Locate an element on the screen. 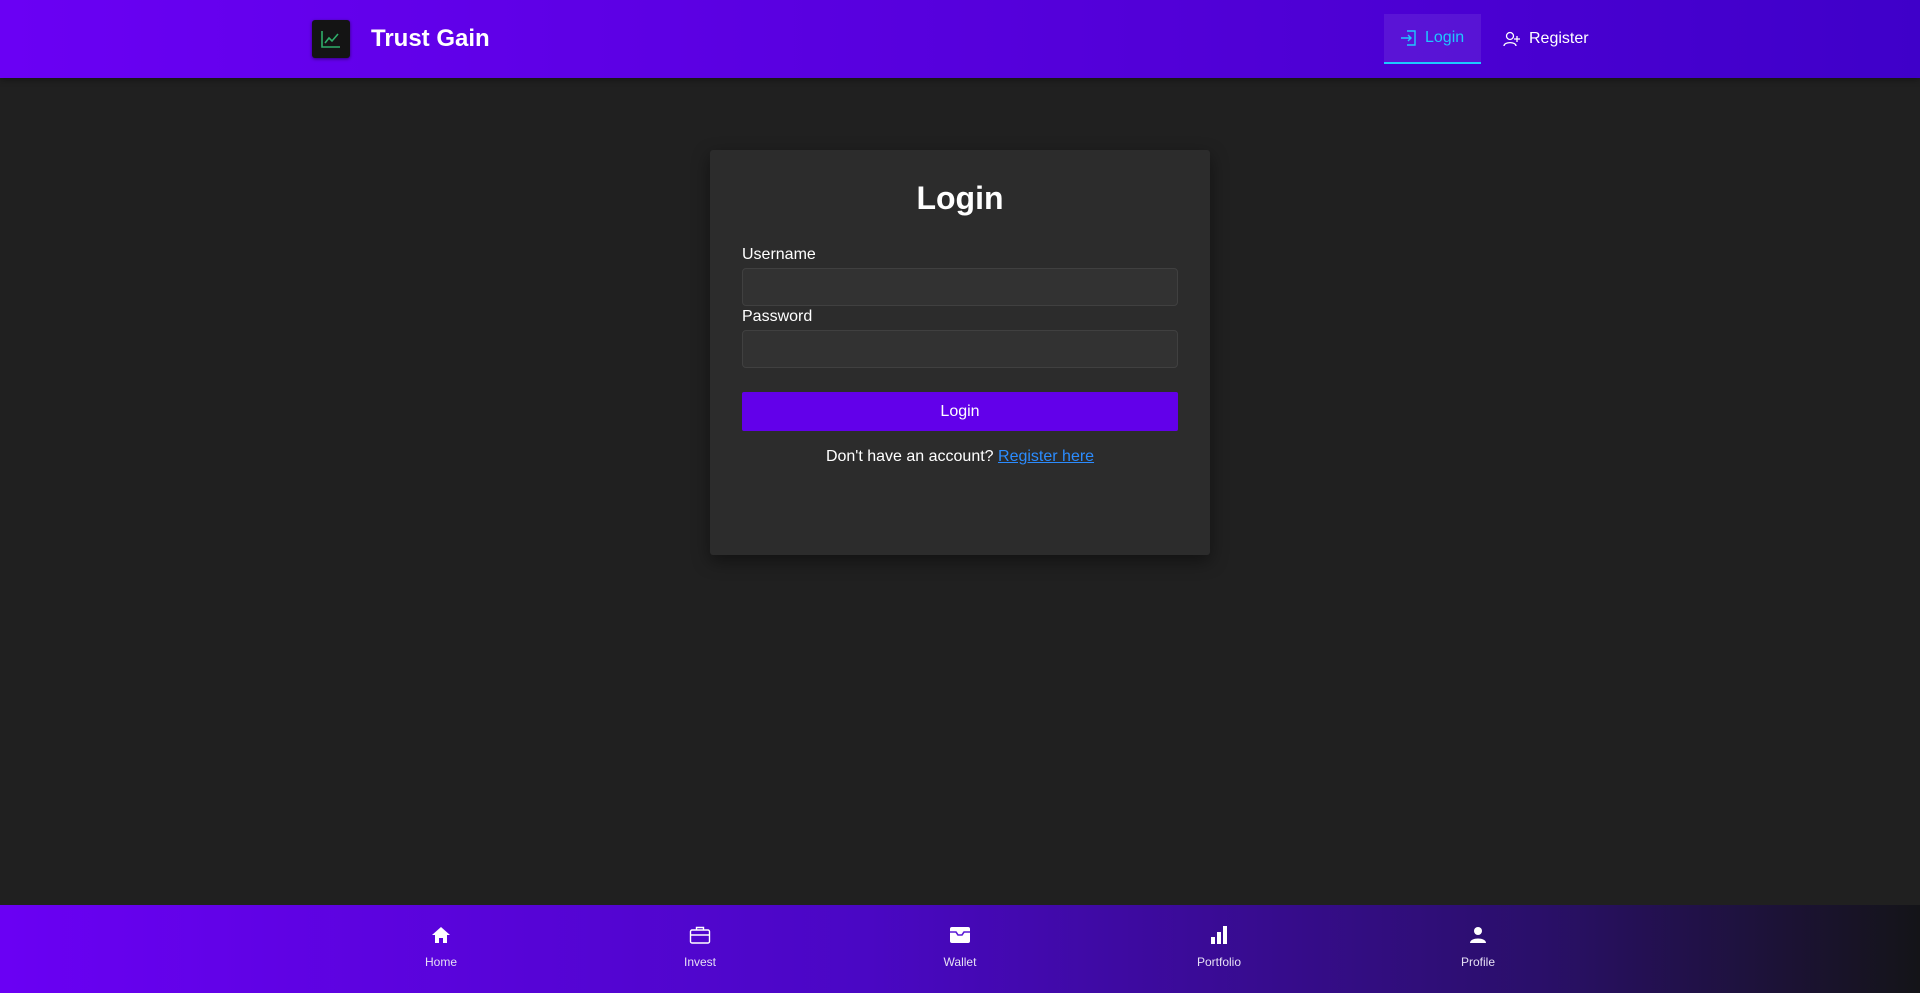  user-plus-icon is located at coordinates (1512, 39).